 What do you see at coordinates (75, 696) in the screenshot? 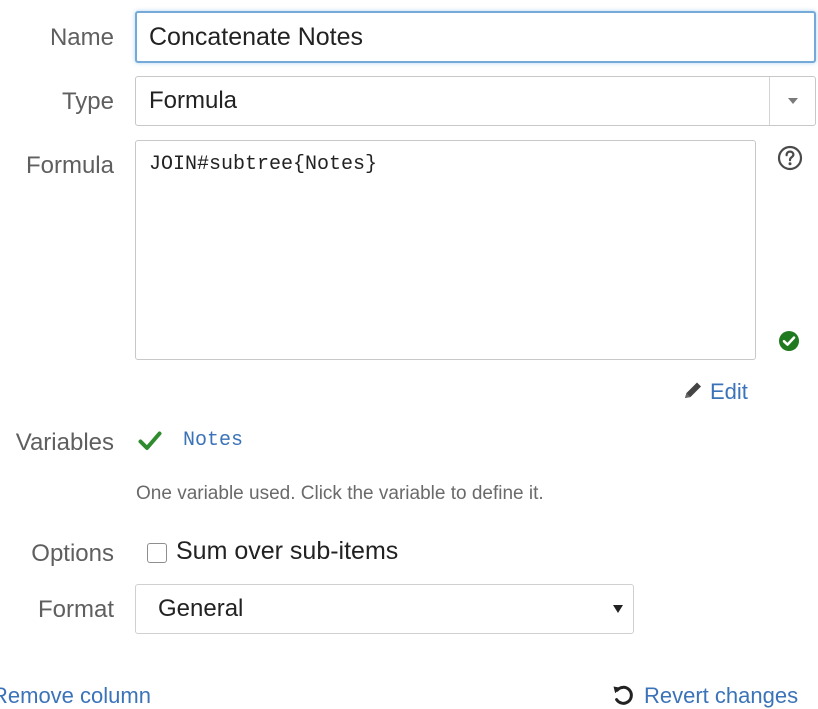
I see `remove-column-link: Remove column` at bounding box center [75, 696].